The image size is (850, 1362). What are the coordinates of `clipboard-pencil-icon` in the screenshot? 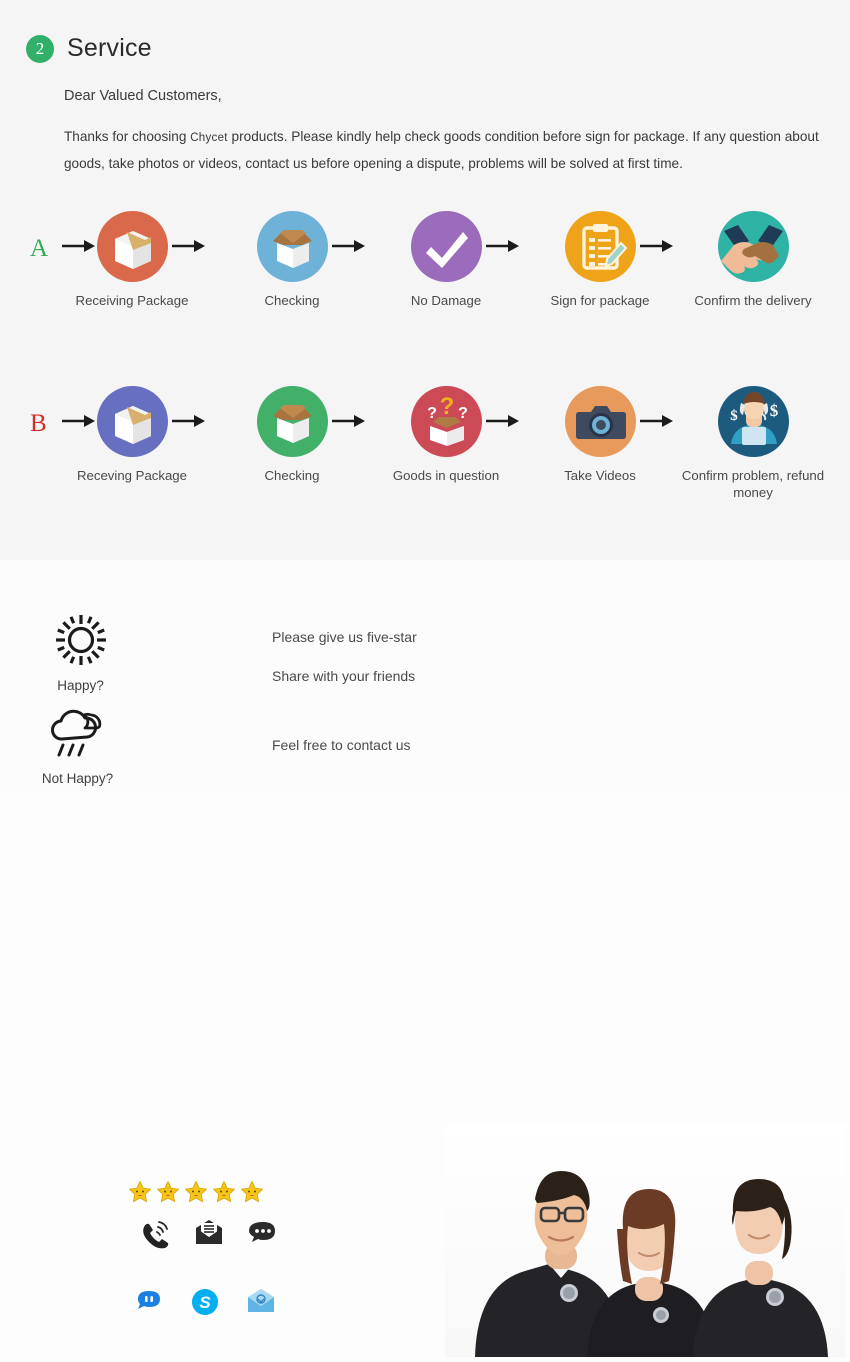 It's located at (604, 247).